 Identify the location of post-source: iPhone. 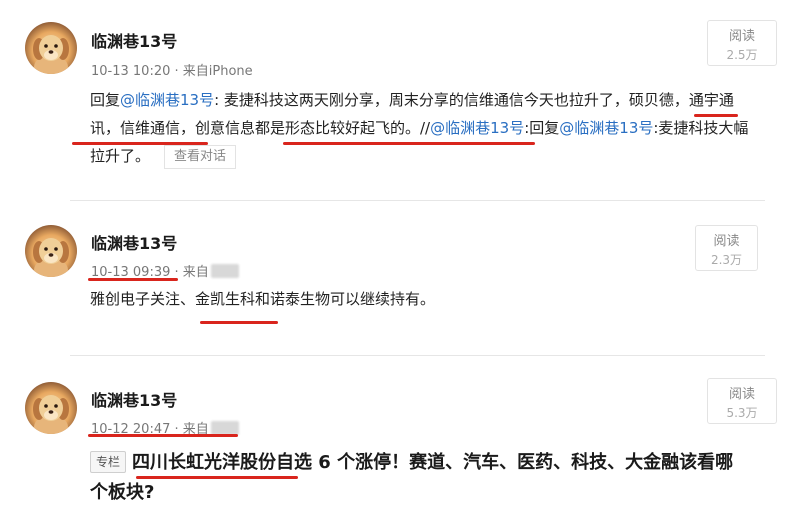
(230, 71).